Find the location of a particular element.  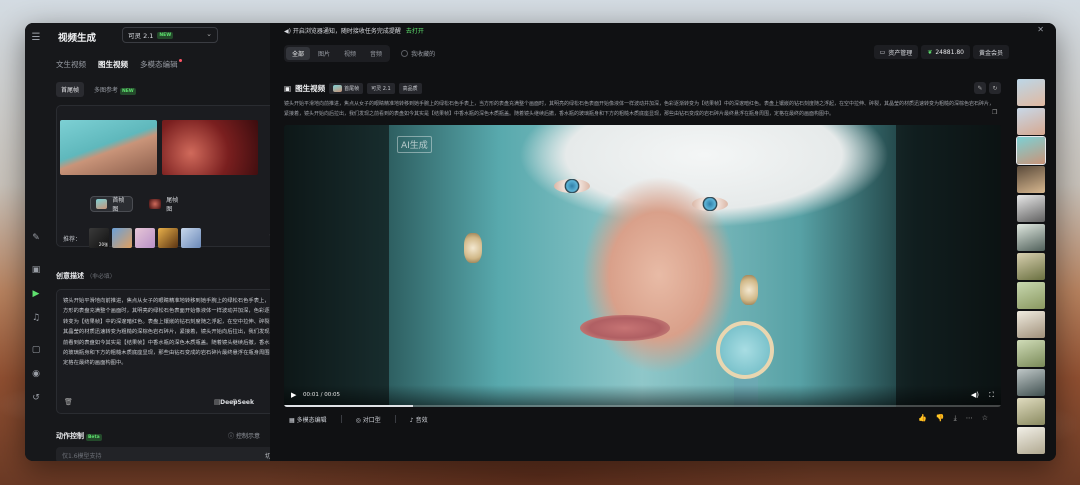

chevron-down-icon: ⌄ is located at coordinates (209, 34).